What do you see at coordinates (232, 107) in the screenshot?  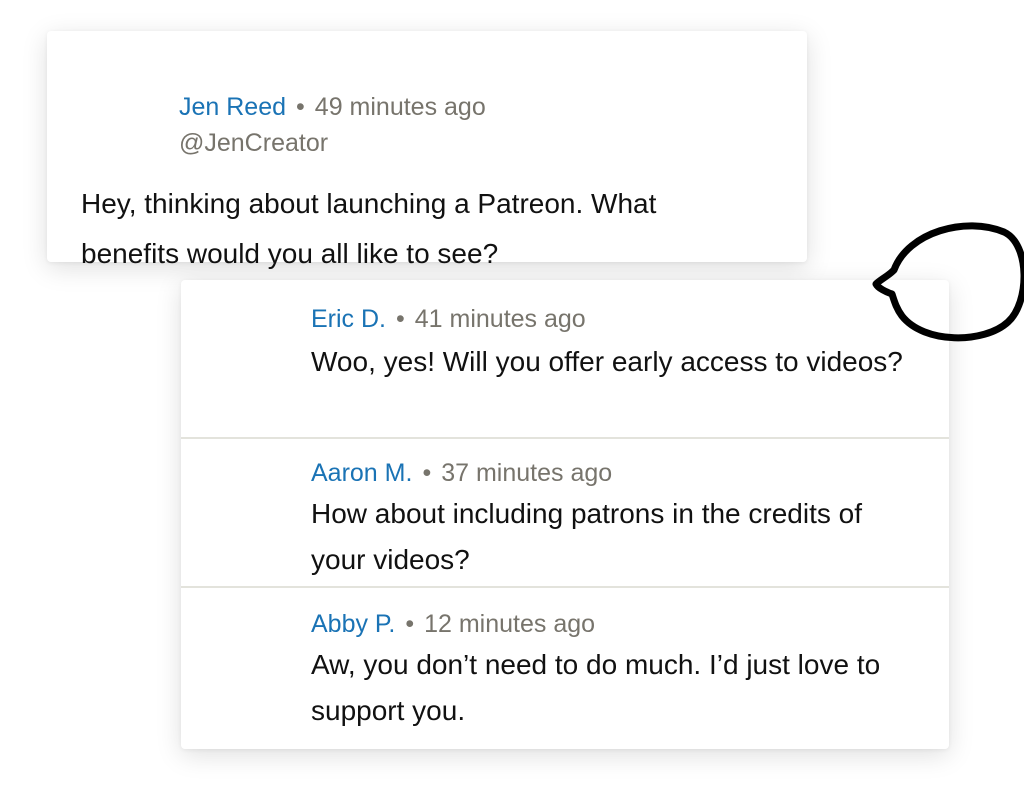 I see `post-author-link: Jen Reed` at bounding box center [232, 107].